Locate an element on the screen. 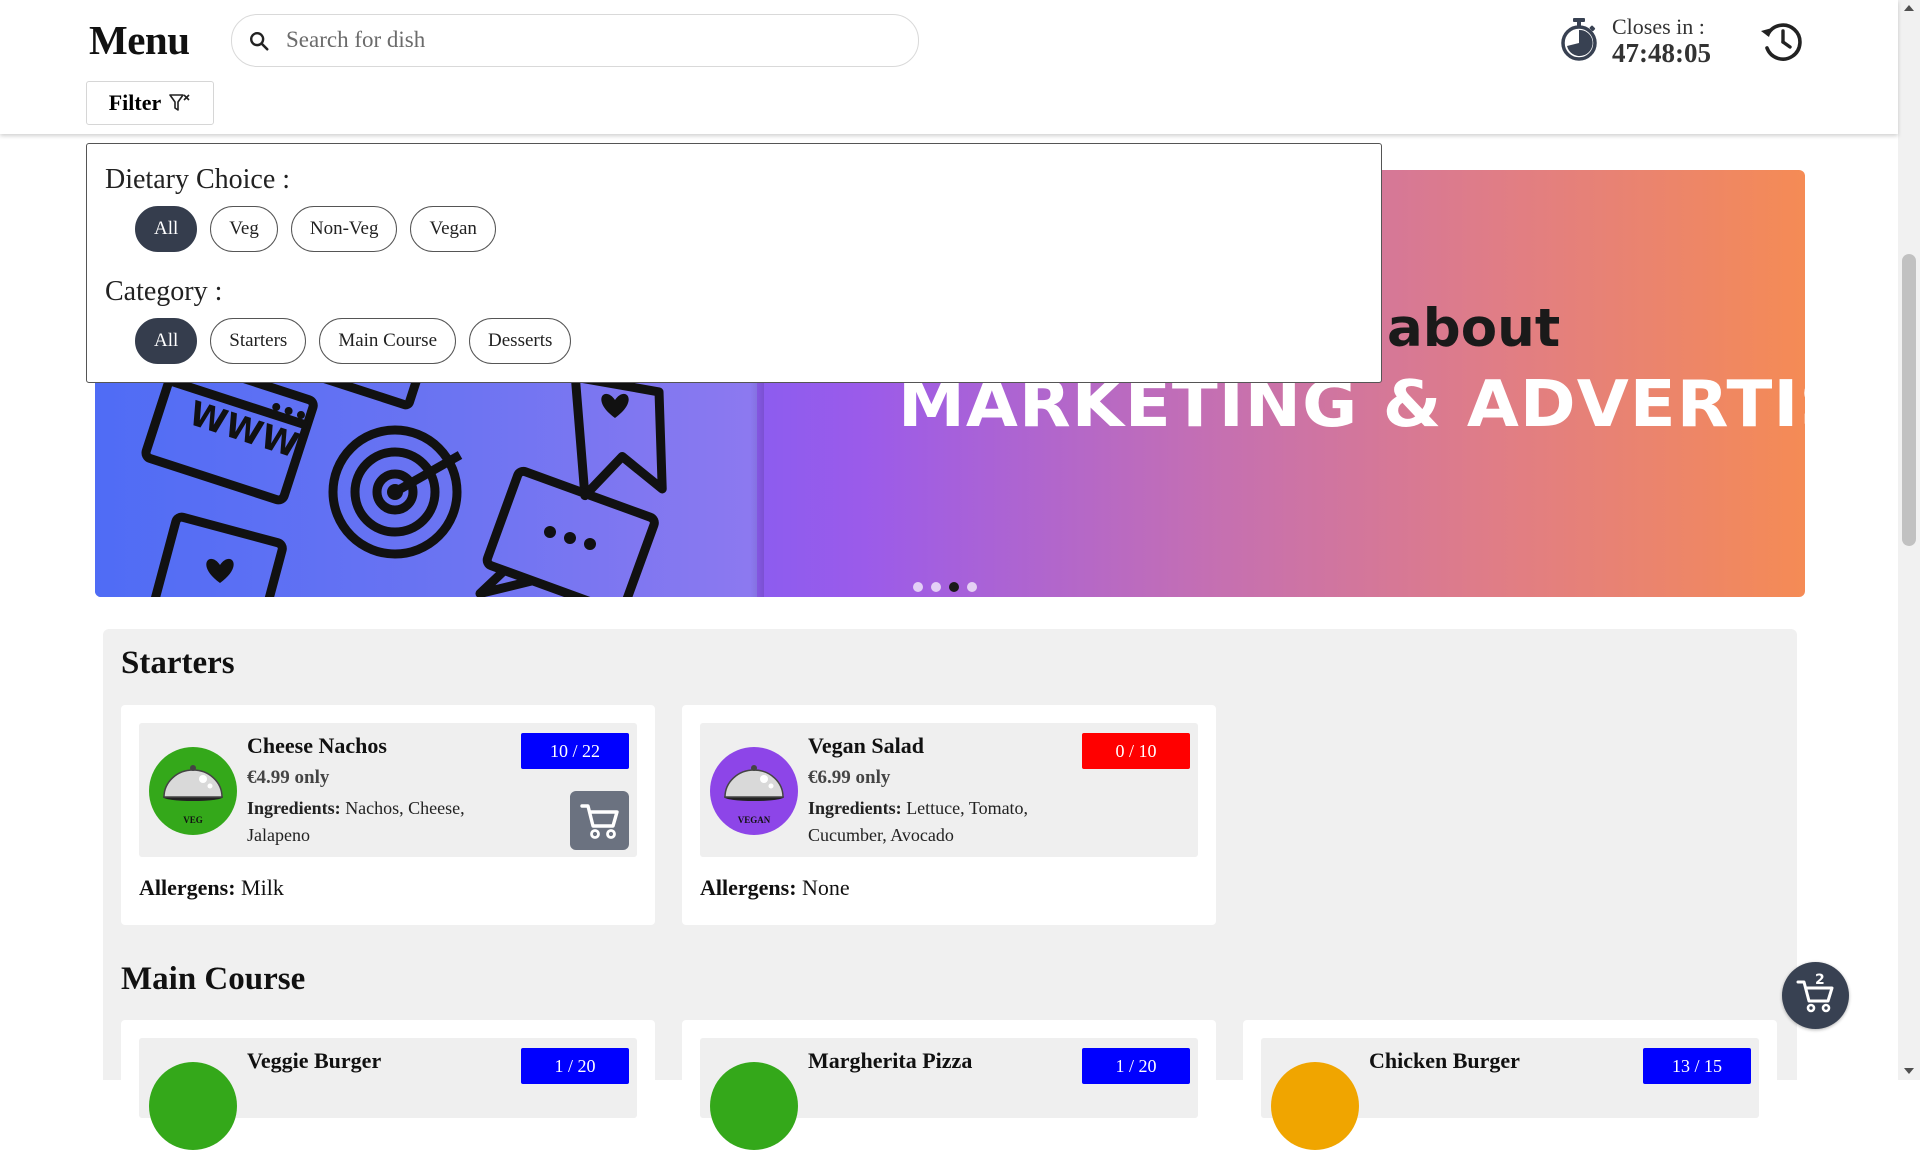 The image size is (1920, 1150). vegan-dish-avatar: VEGAN is located at coordinates (754, 791).